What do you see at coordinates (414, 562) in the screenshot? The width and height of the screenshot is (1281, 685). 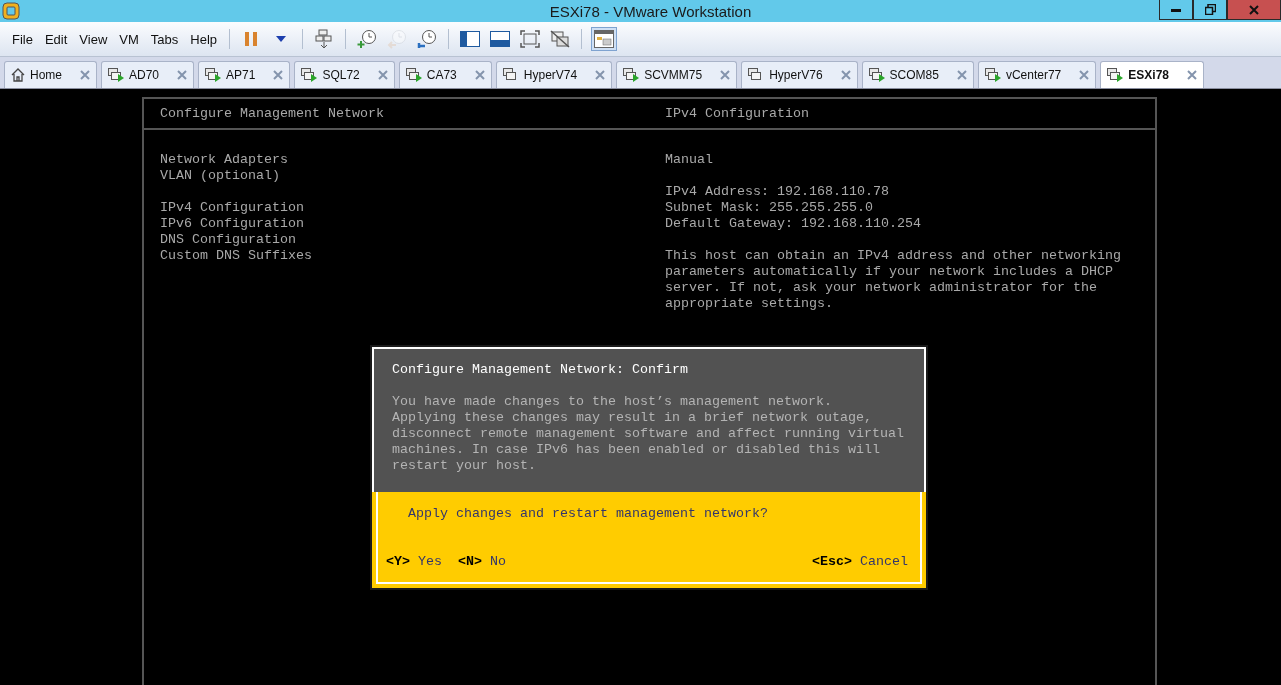 I see `dialog-action-button: <Y> Yes` at bounding box center [414, 562].